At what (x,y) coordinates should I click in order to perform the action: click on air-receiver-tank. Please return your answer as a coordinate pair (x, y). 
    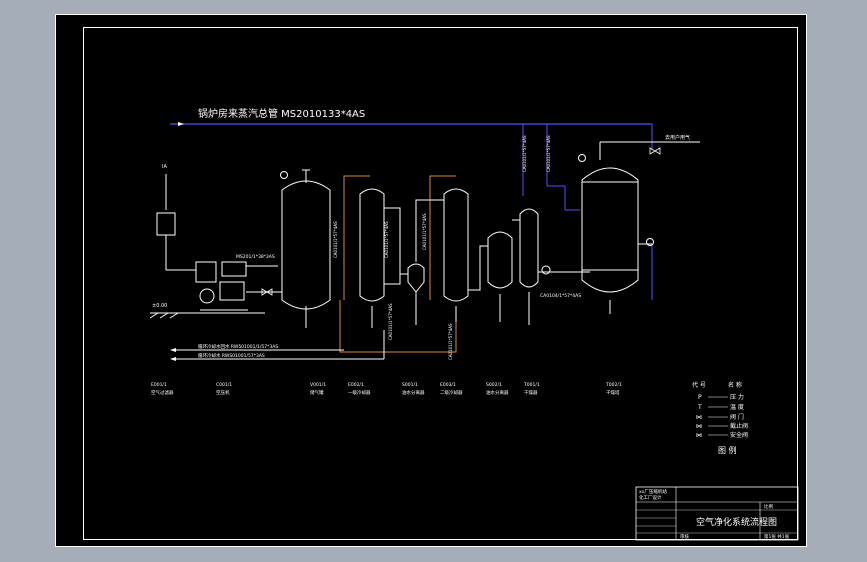
    Looking at the image, I should click on (306, 245).